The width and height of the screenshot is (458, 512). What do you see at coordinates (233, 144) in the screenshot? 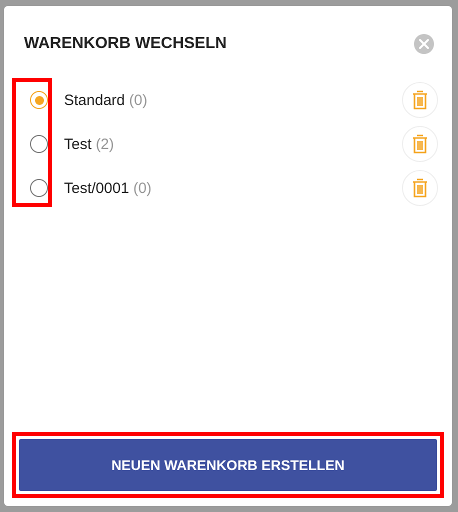
I see `cart-name: Test (2)` at bounding box center [233, 144].